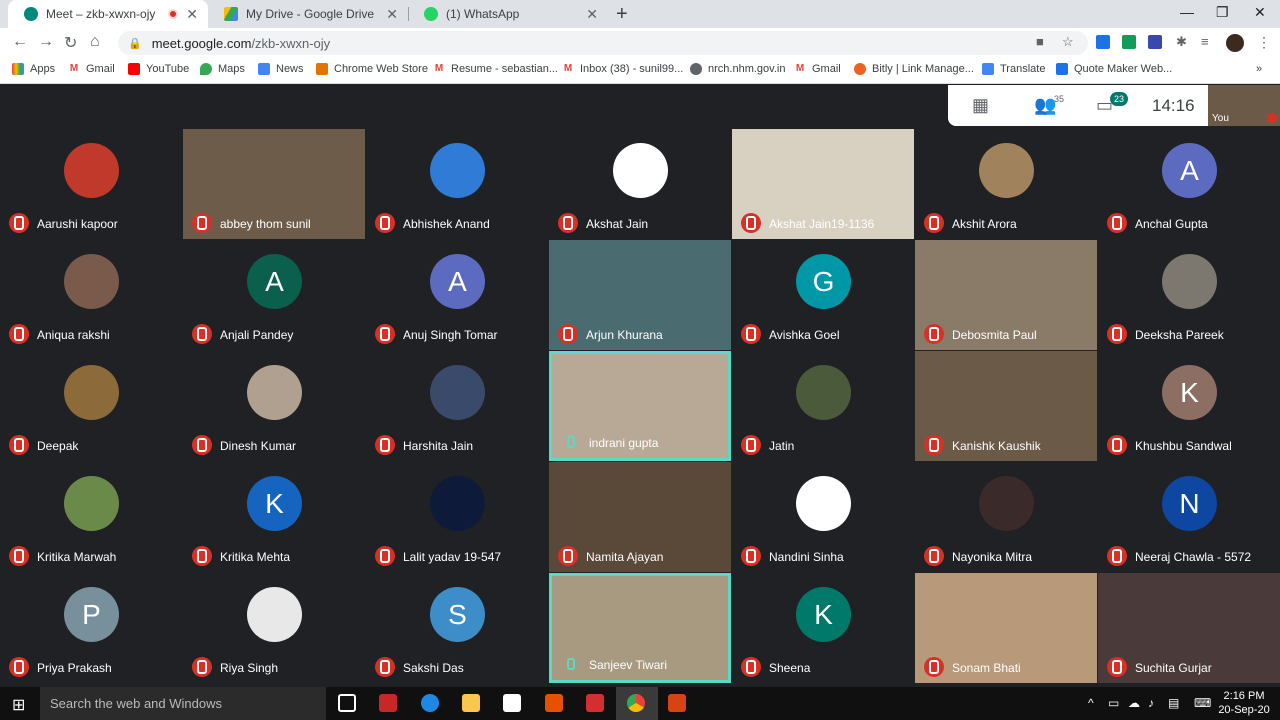  I want to click on participant-tile: A Anuj Singh Tomar, so click(457, 295).